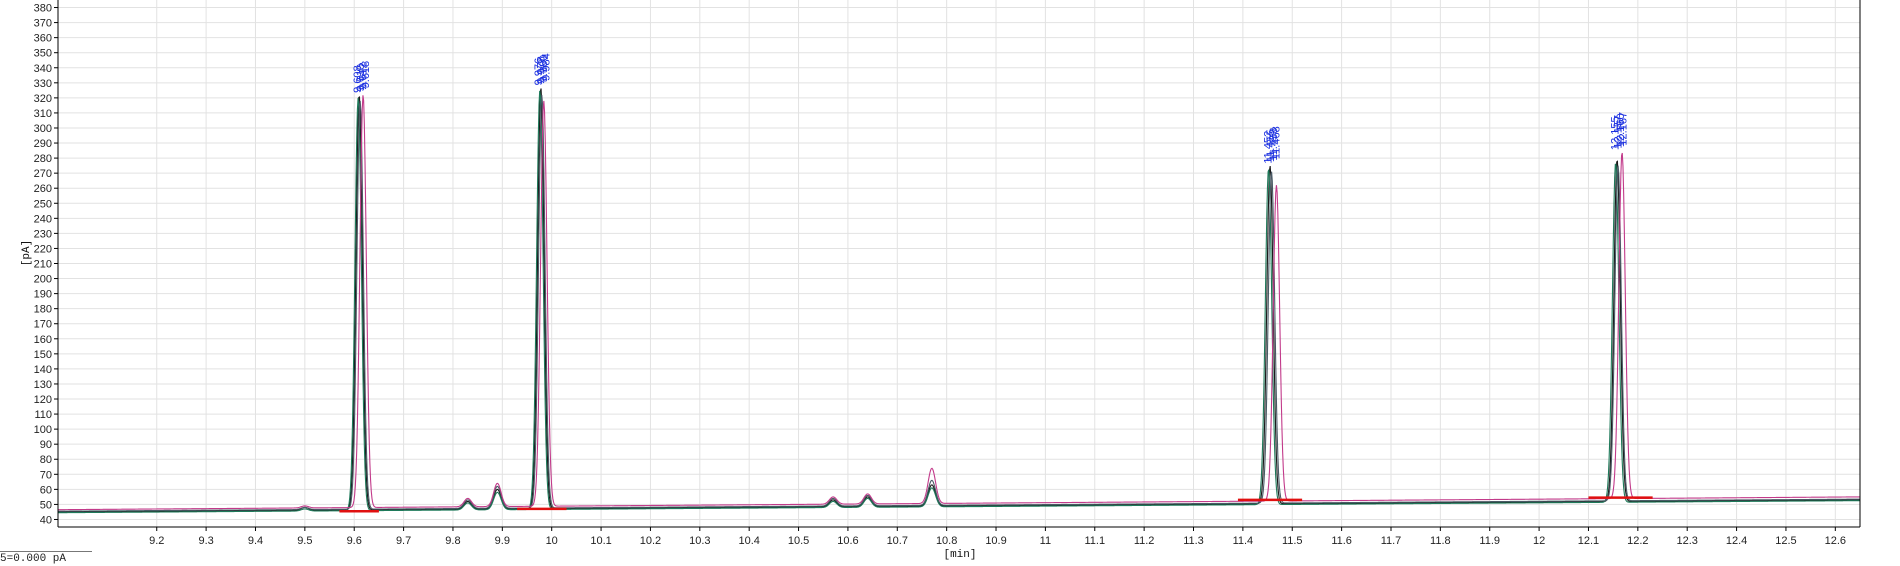 This screenshot has height=566, width=1900. I want to click on y-tick-label: 340, so click(43, 69).